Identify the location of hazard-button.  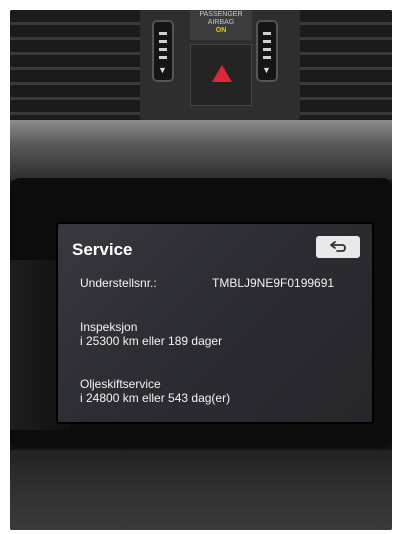
(221, 75).